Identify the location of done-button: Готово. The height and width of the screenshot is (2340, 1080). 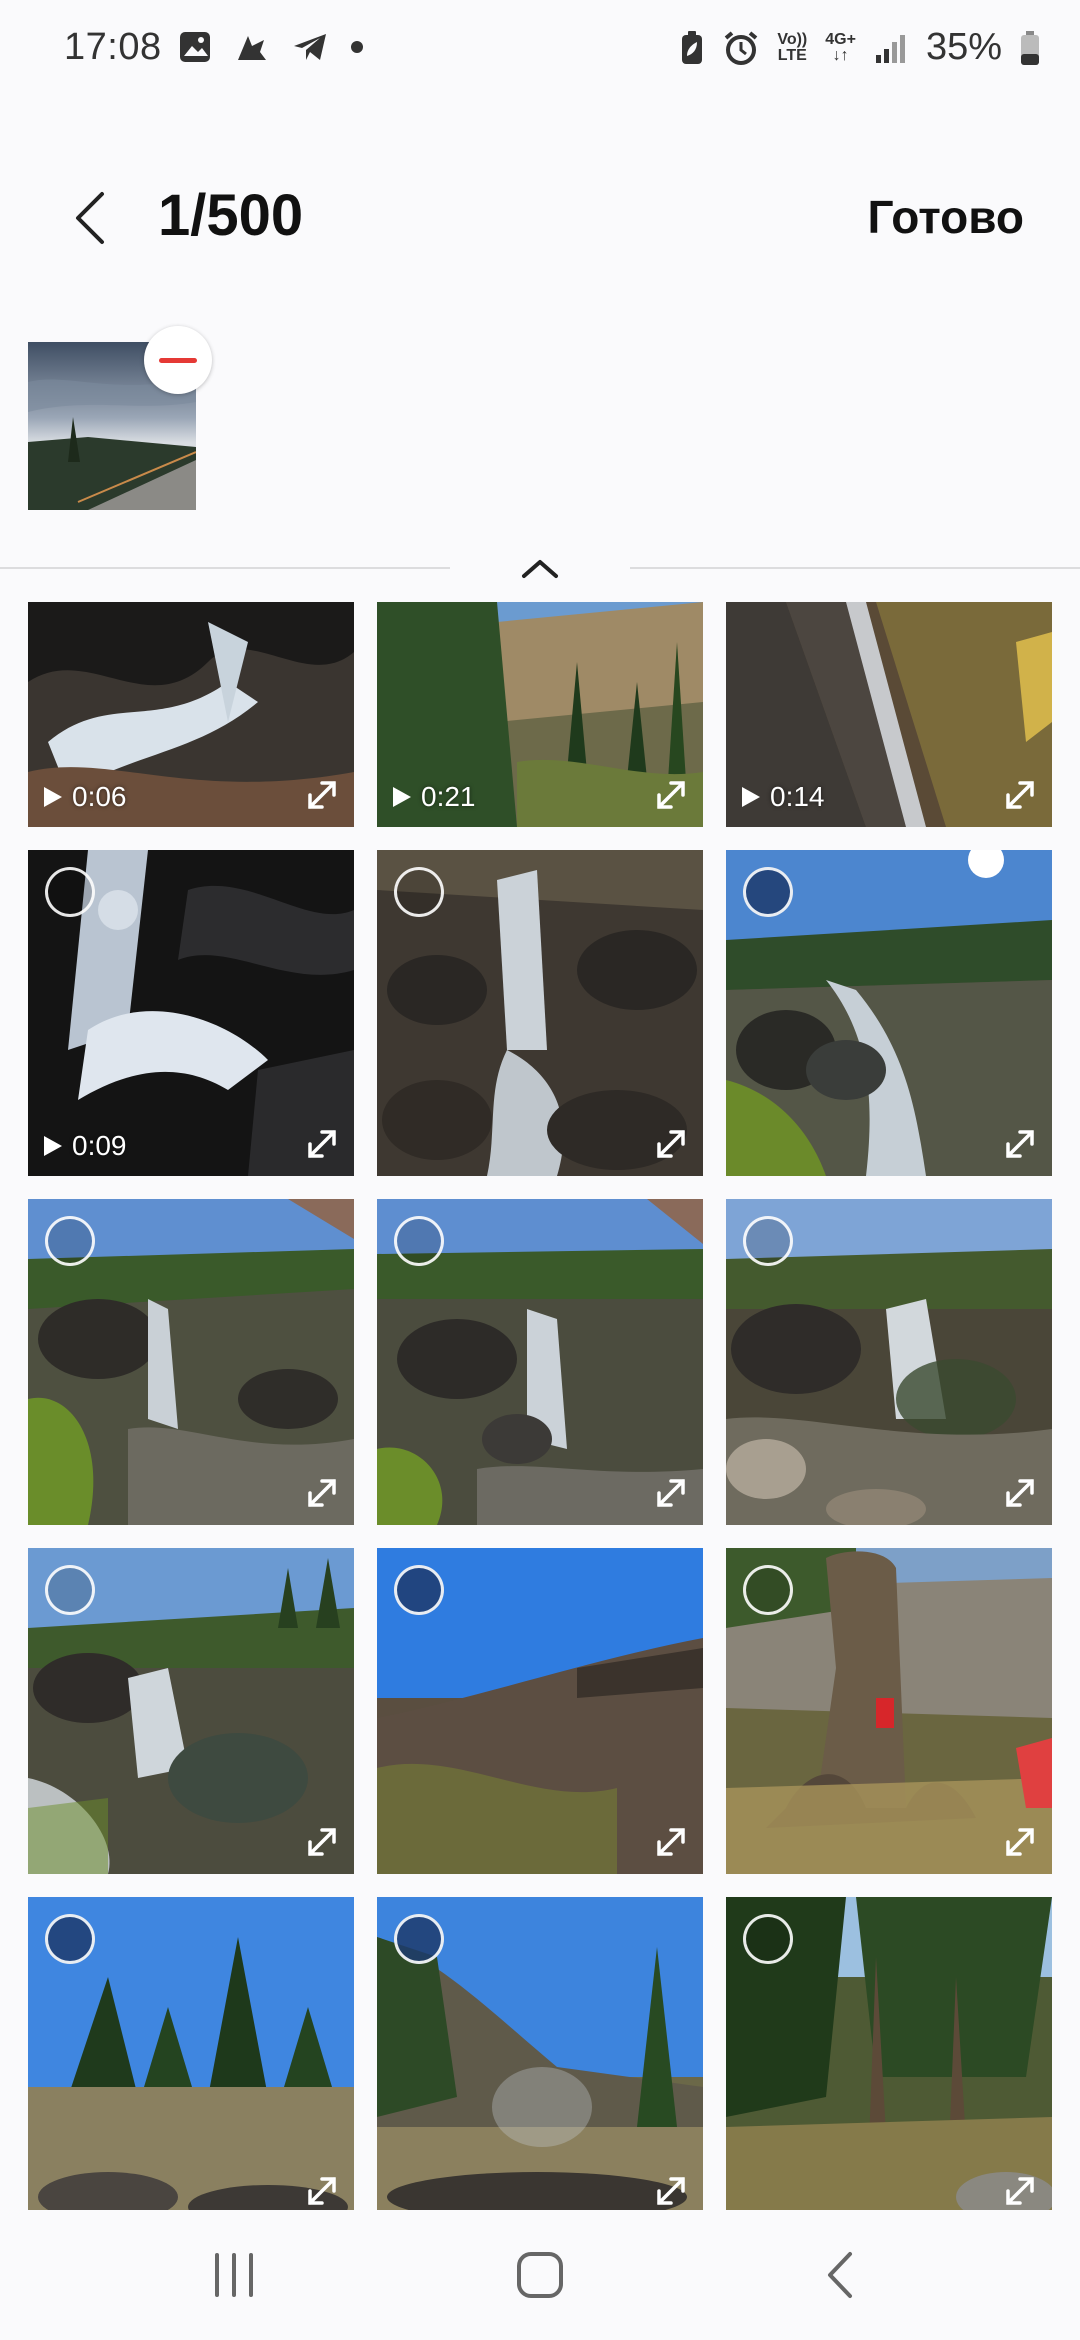
(945, 217).